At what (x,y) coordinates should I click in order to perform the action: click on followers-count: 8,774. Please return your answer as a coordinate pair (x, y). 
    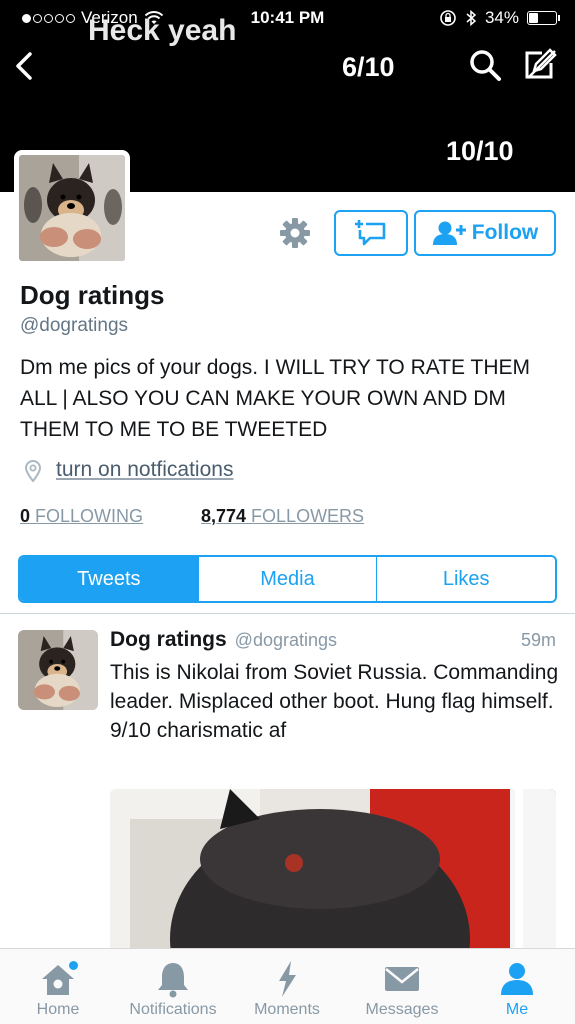
    Looking at the image, I should click on (224, 516).